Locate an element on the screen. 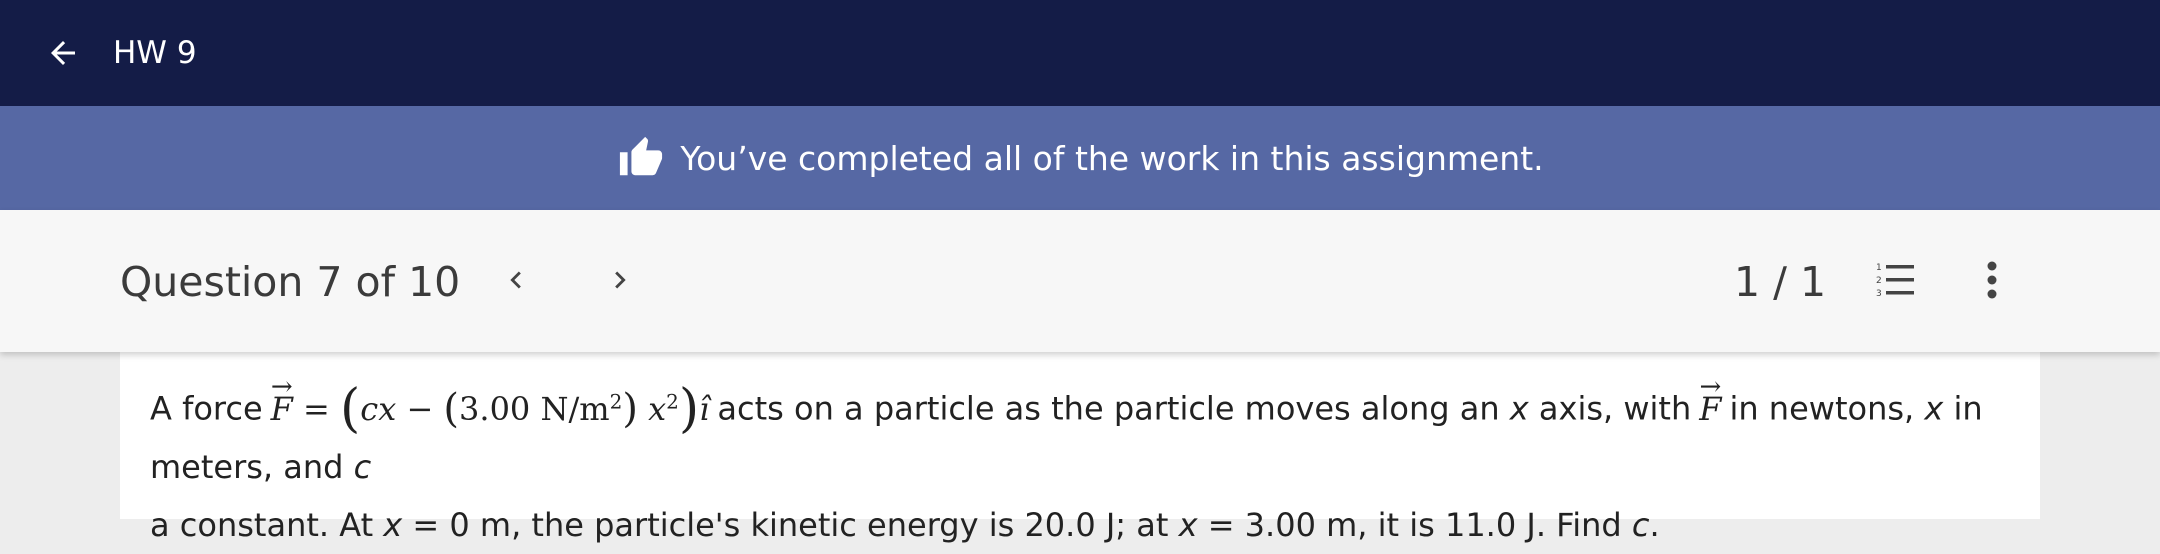  chevron-left-icon is located at coordinates (515, 280).